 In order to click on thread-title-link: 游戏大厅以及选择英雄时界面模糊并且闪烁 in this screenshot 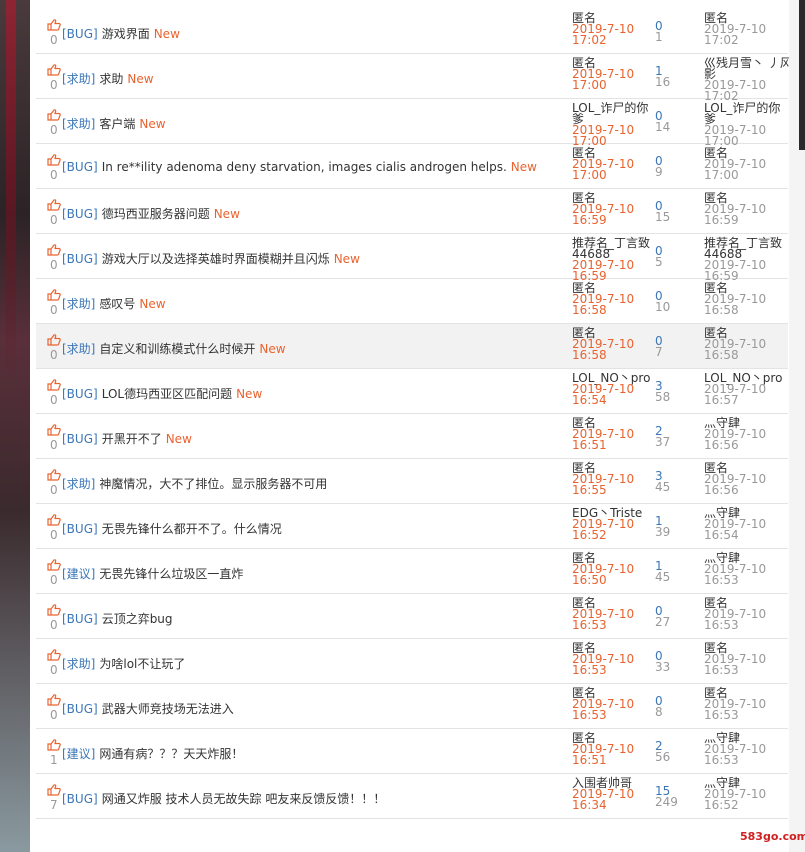, I will do `click(216, 259)`.